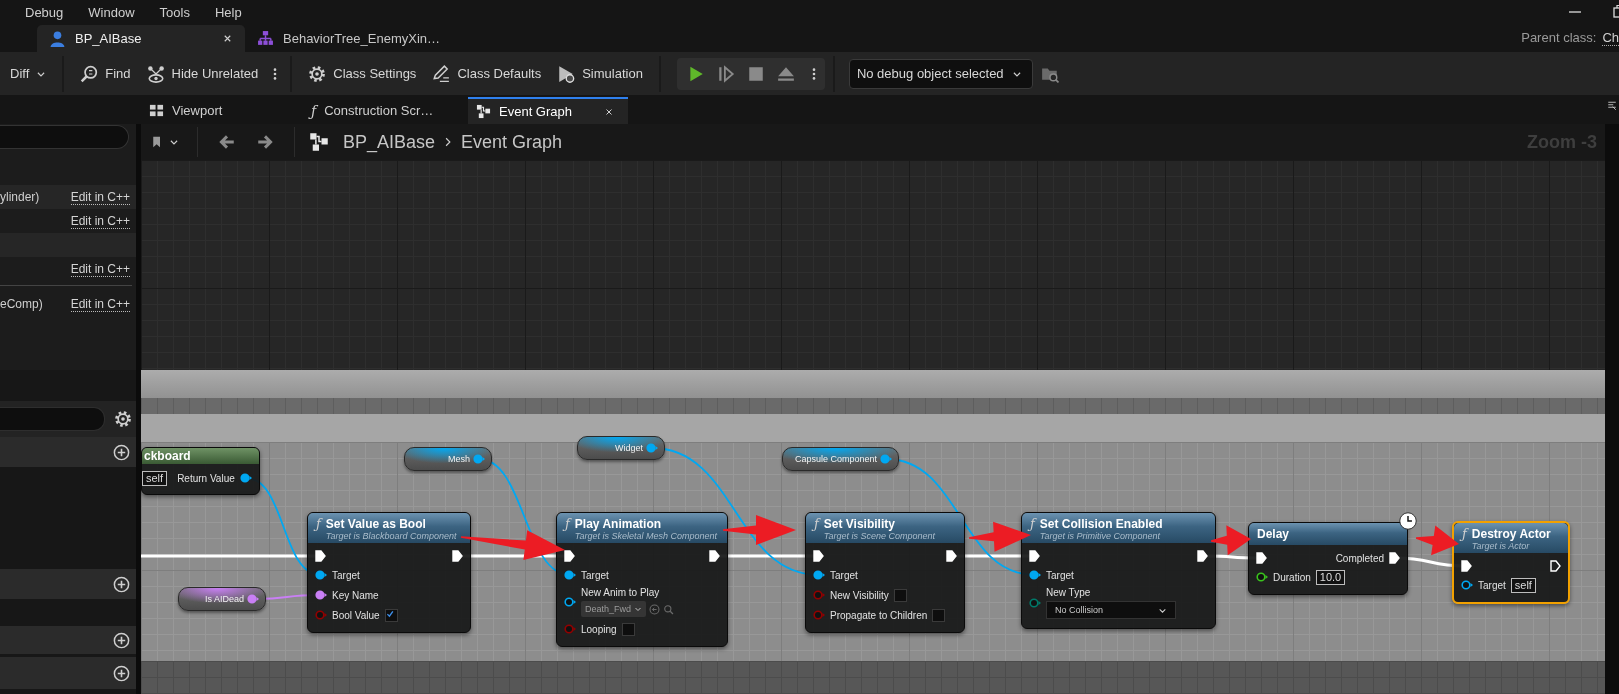 Image resolution: width=1619 pixels, height=694 pixels. Describe the element at coordinates (389, 142) in the screenshot. I see `breadcrumb-item: BP_AIBase` at that location.